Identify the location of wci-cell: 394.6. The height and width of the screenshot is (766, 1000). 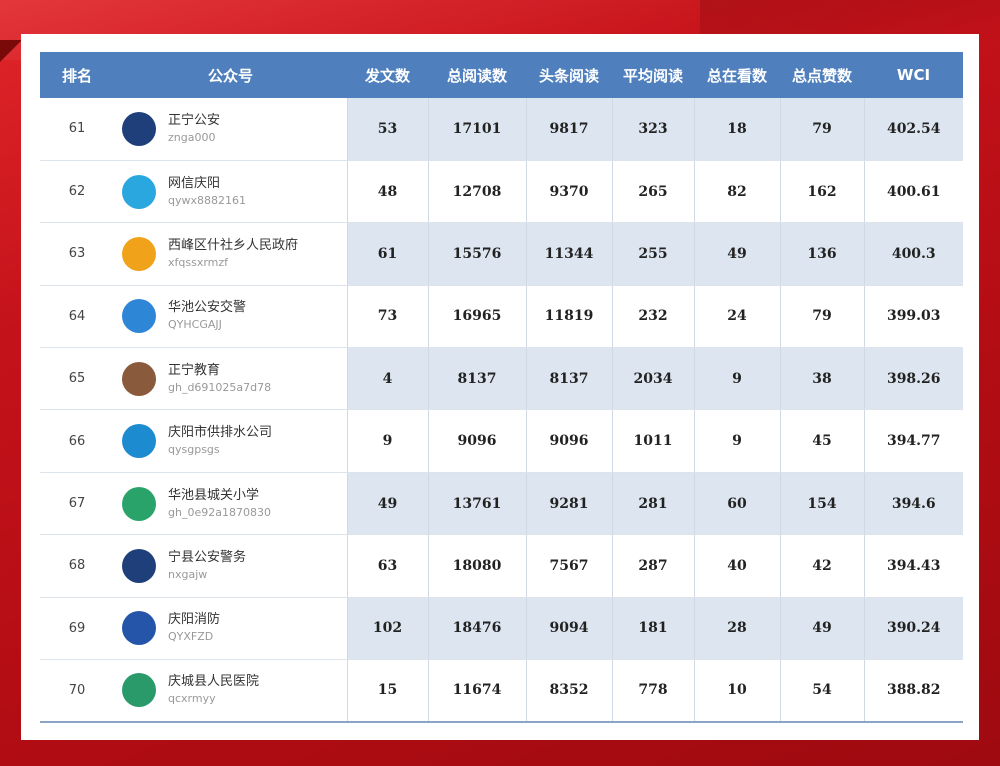
(913, 504).